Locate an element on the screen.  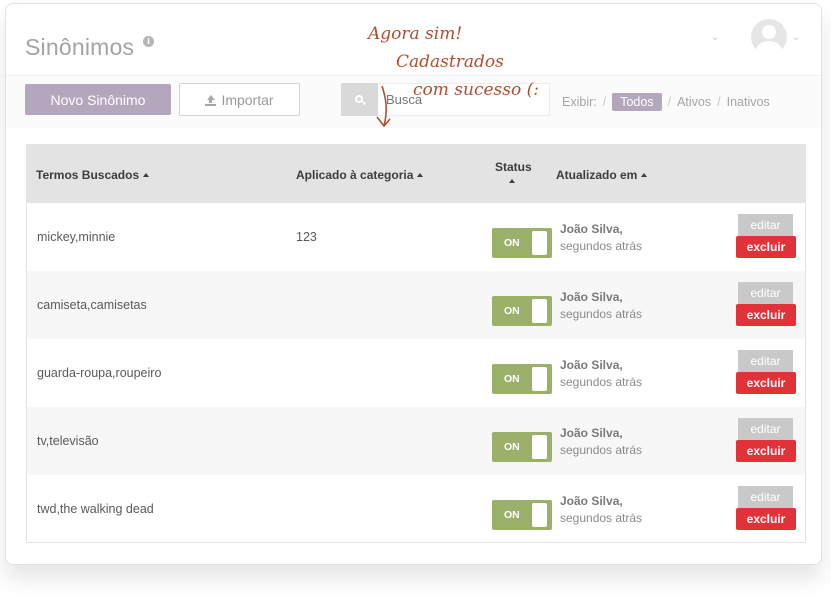
row-terms: guarda-roupa,roupeiro is located at coordinates (99, 373).